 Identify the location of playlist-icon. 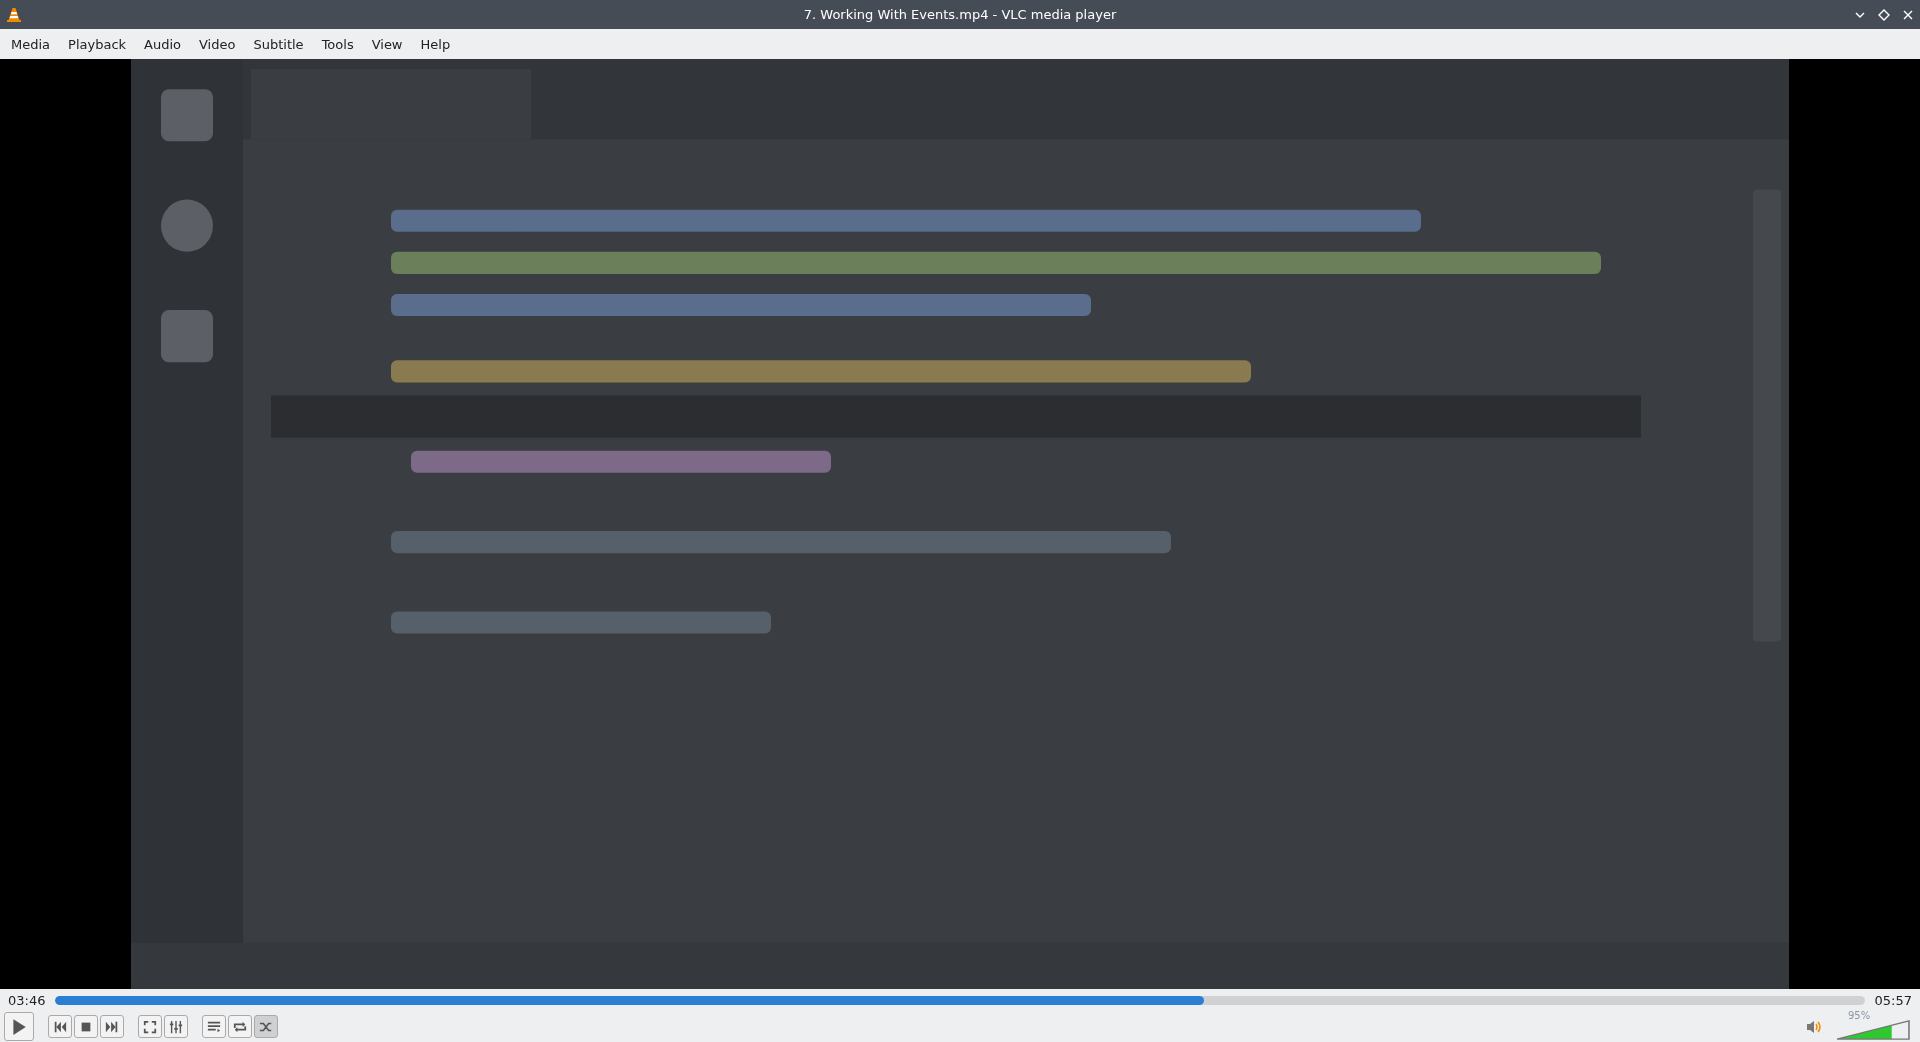
(214, 1026).